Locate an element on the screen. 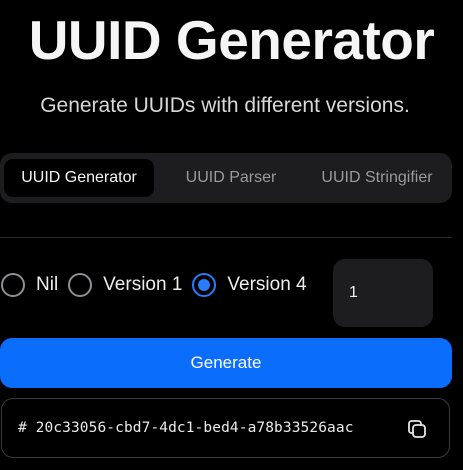 The image size is (463, 470). tab-uuid-generator: UUID Generator is located at coordinates (79, 178).